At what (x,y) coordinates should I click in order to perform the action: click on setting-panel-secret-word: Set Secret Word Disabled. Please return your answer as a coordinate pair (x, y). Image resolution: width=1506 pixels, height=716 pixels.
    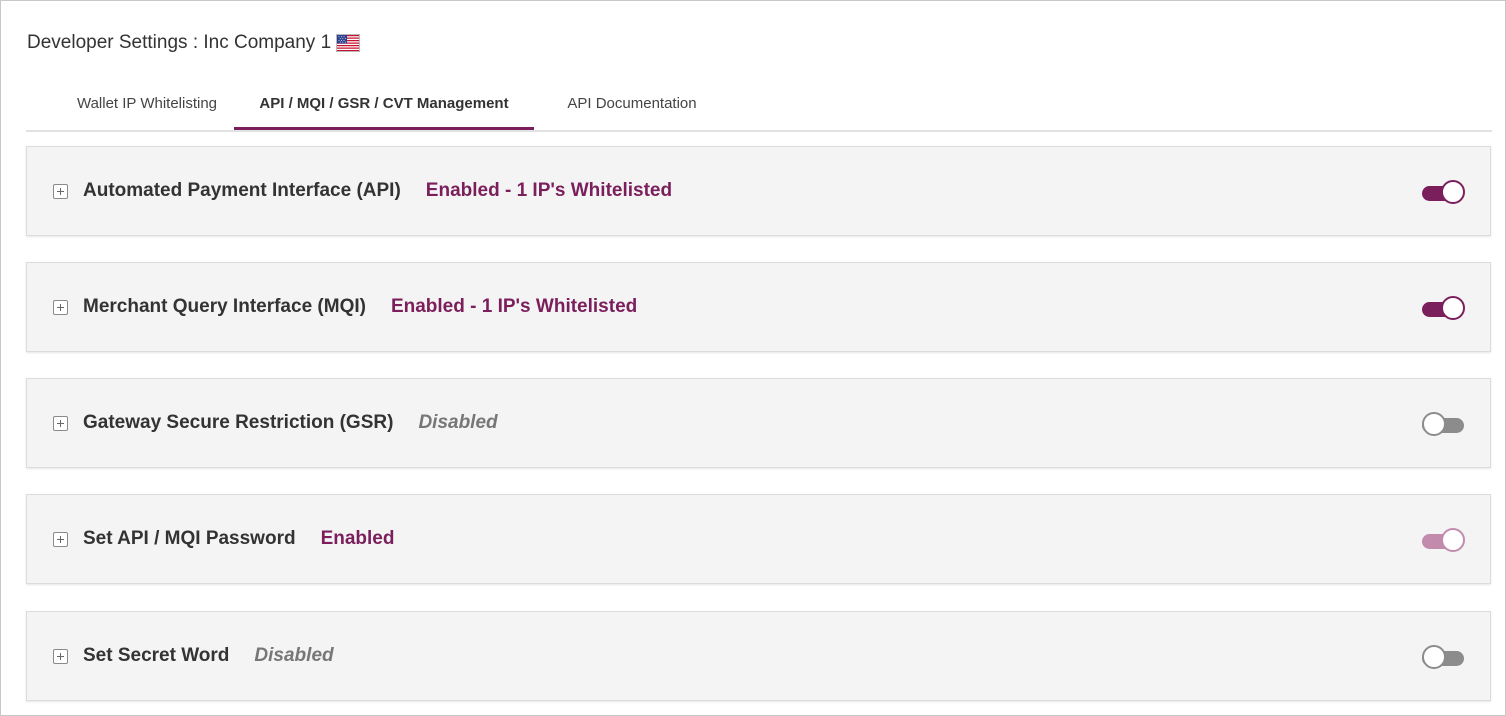
    Looking at the image, I should click on (758, 656).